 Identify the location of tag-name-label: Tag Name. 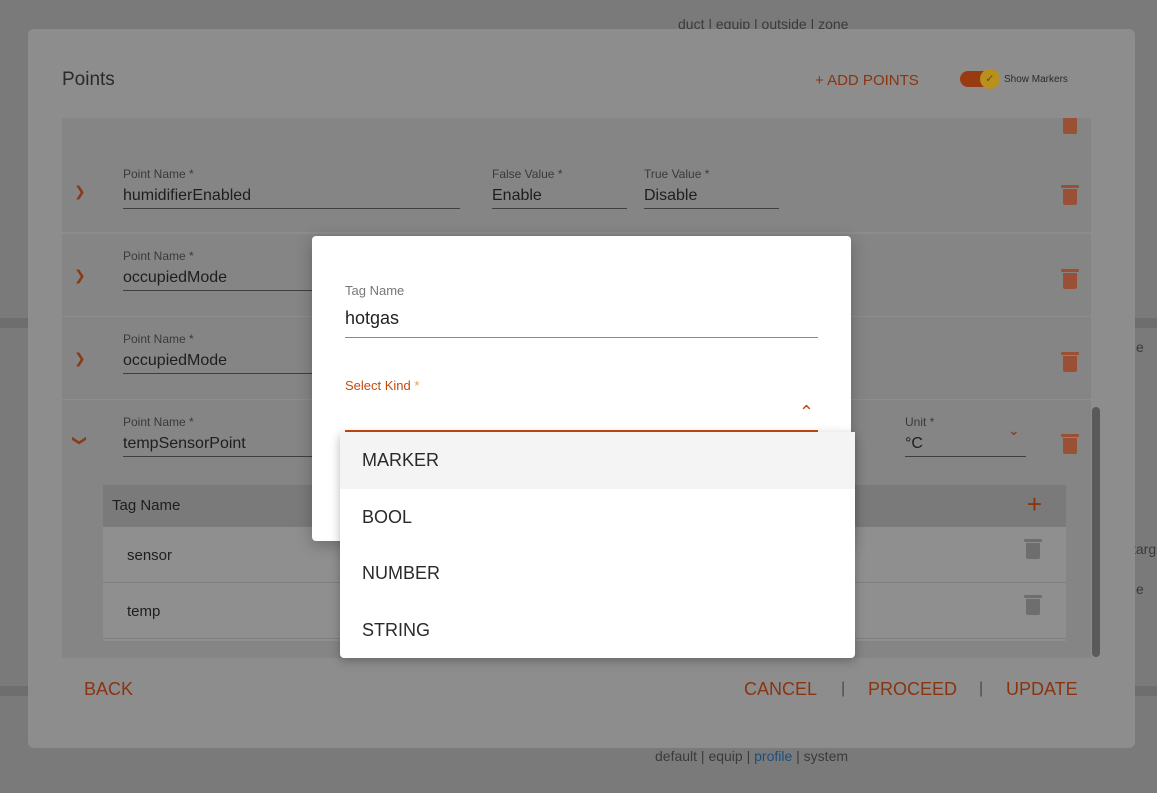
(375, 290).